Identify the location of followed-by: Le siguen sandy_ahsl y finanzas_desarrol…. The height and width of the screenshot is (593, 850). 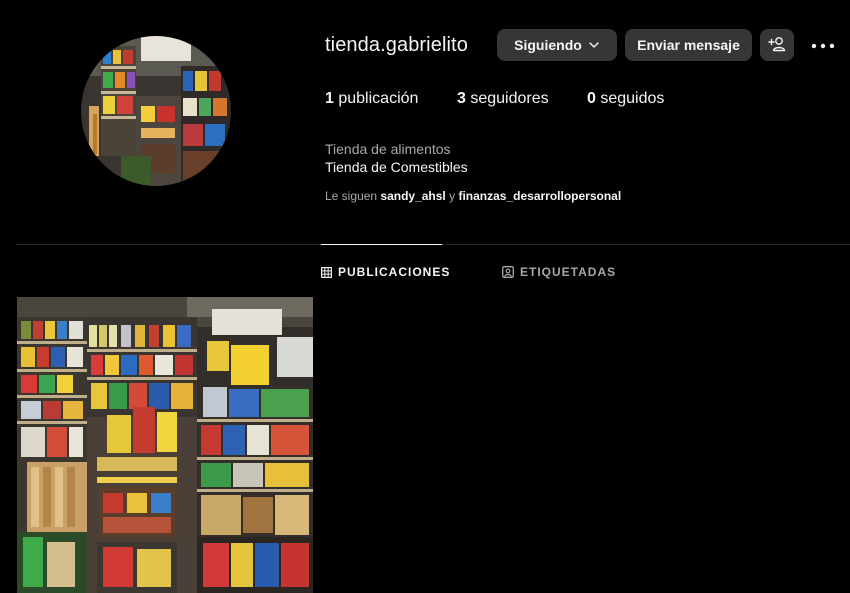
(473, 196).